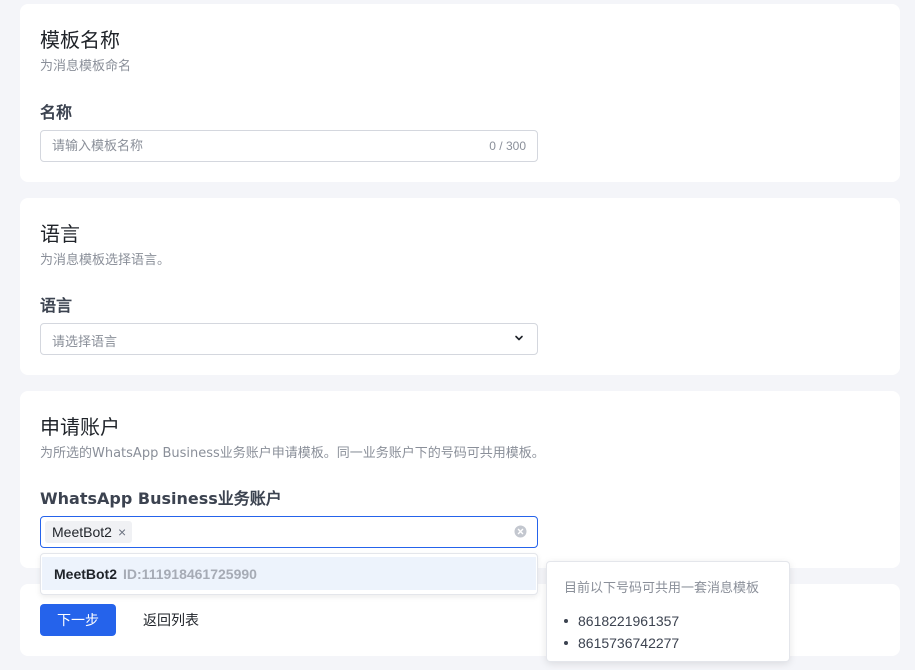 This screenshot has width=915, height=670. Describe the element at coordinates (60, 234) in the screenshot. I see `language-title: 语言` at that location.